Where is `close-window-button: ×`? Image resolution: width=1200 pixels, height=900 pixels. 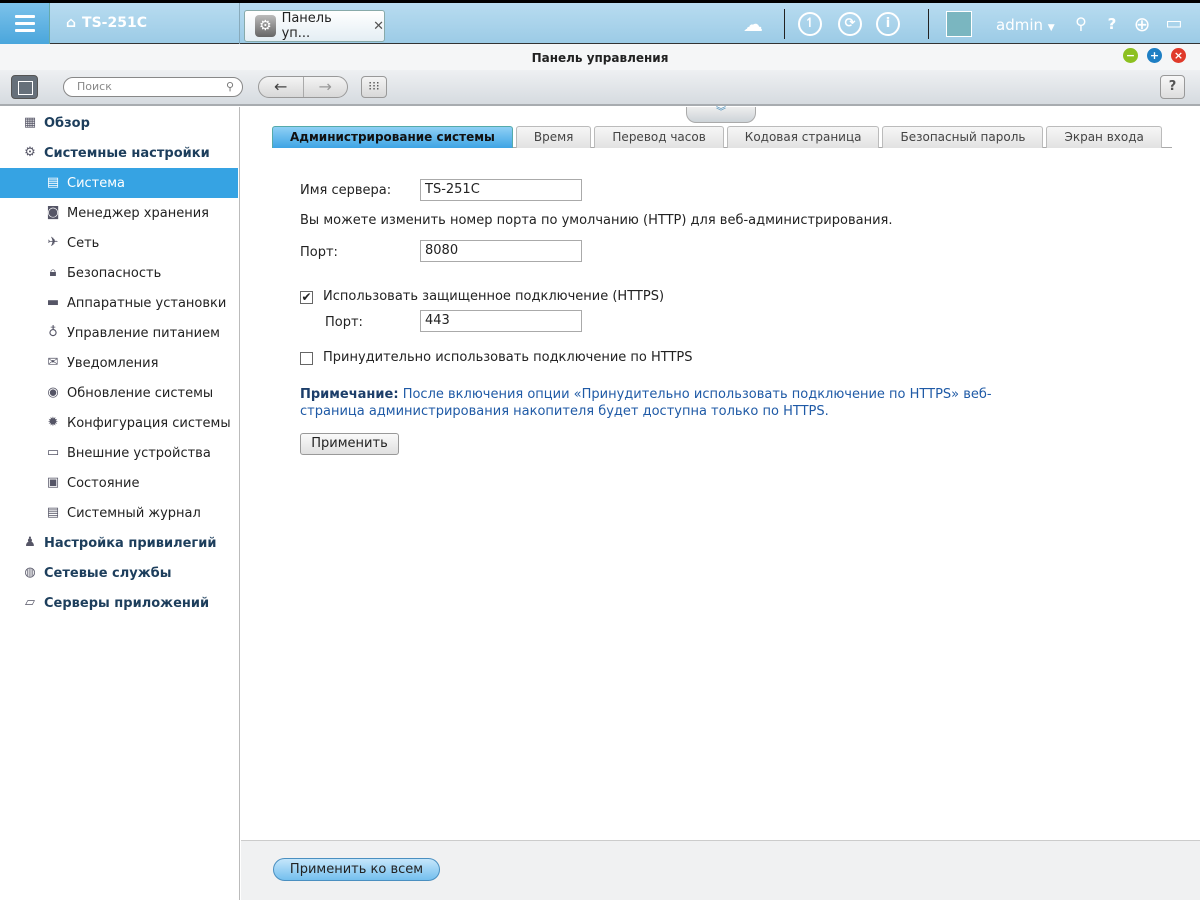 close-window-button: × is located at coordinates (1178, 55).